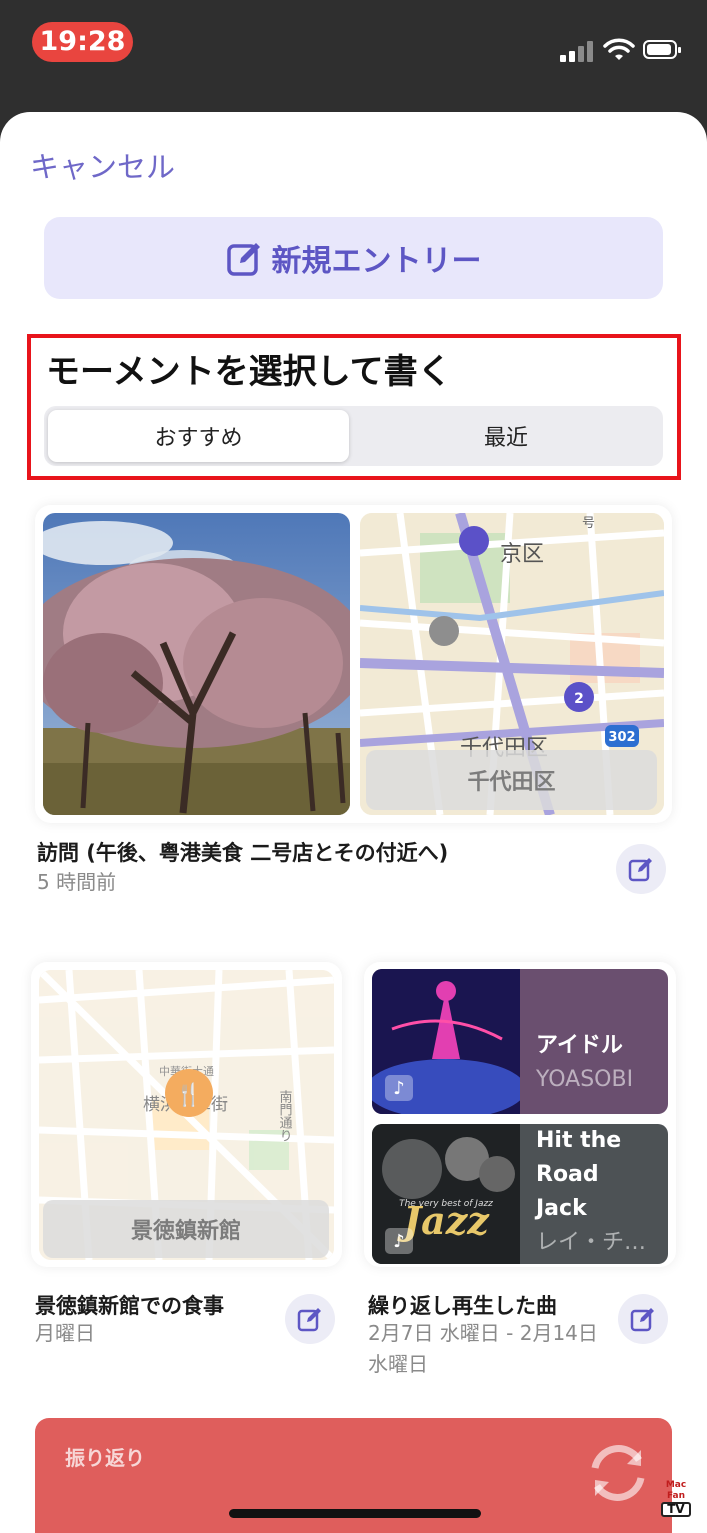 The height and width of the screenshot is (1533, 707). What do you see at coordinates (198, 436) in the screenshot?
I see `tab-recommended: おすすめ` at bounding box center [198, 436].